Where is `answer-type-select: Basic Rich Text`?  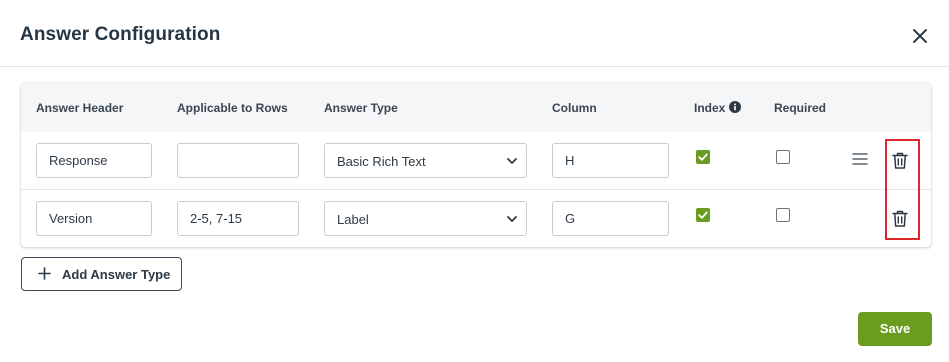
answer-type-select: Basic Rich Text is located at coordinates (425, 160).